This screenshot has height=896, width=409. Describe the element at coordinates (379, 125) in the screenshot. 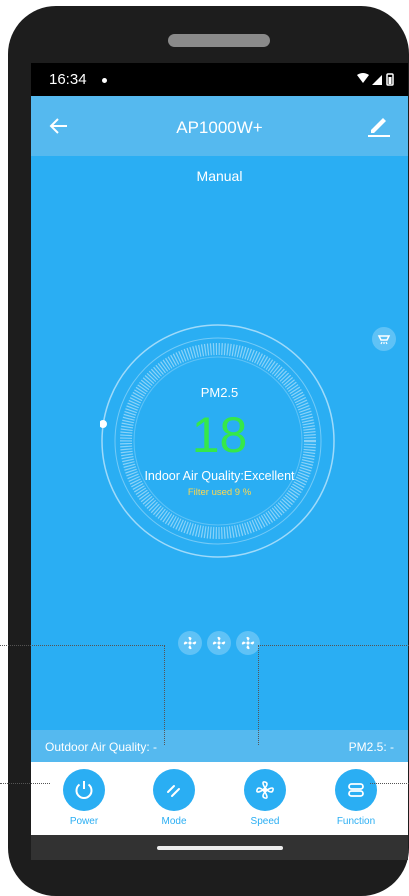

I see `edit-pencil-icon` at that location.